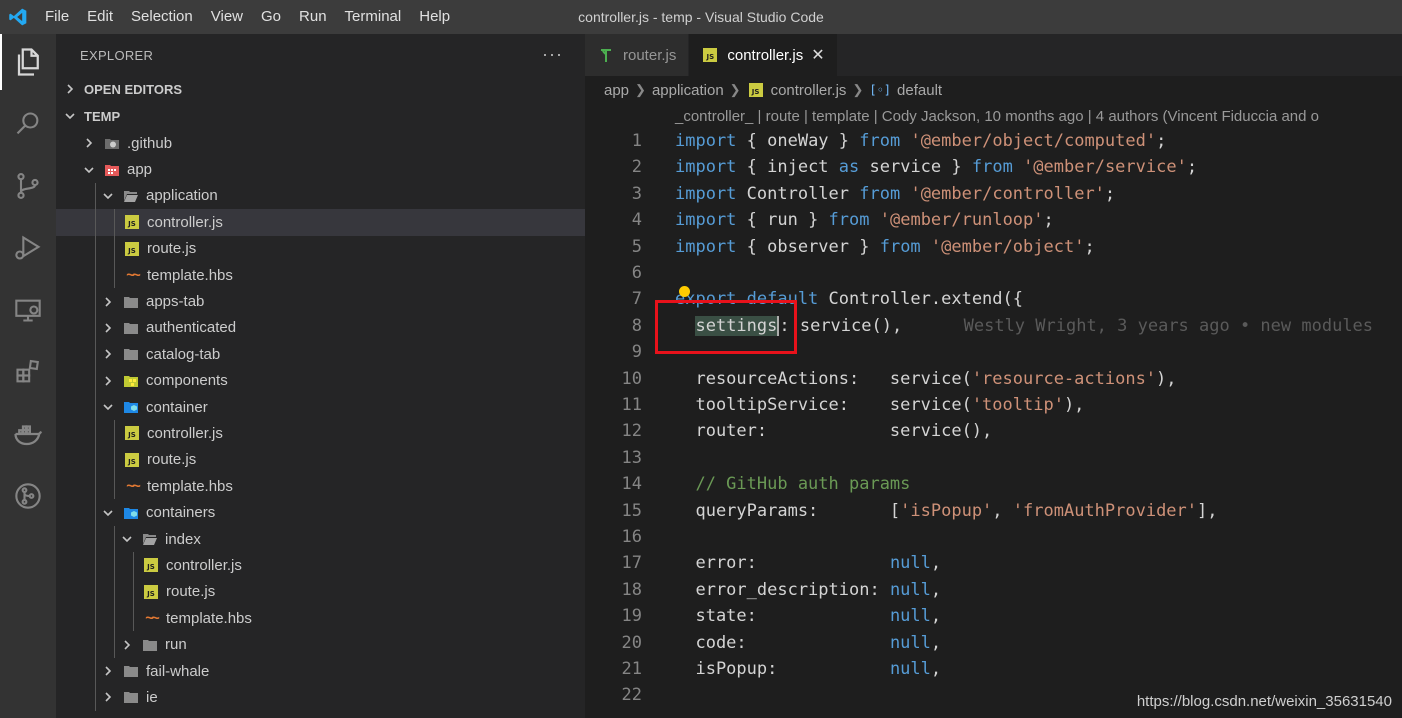  I want to click on menu-file: File, so click(57, 17).